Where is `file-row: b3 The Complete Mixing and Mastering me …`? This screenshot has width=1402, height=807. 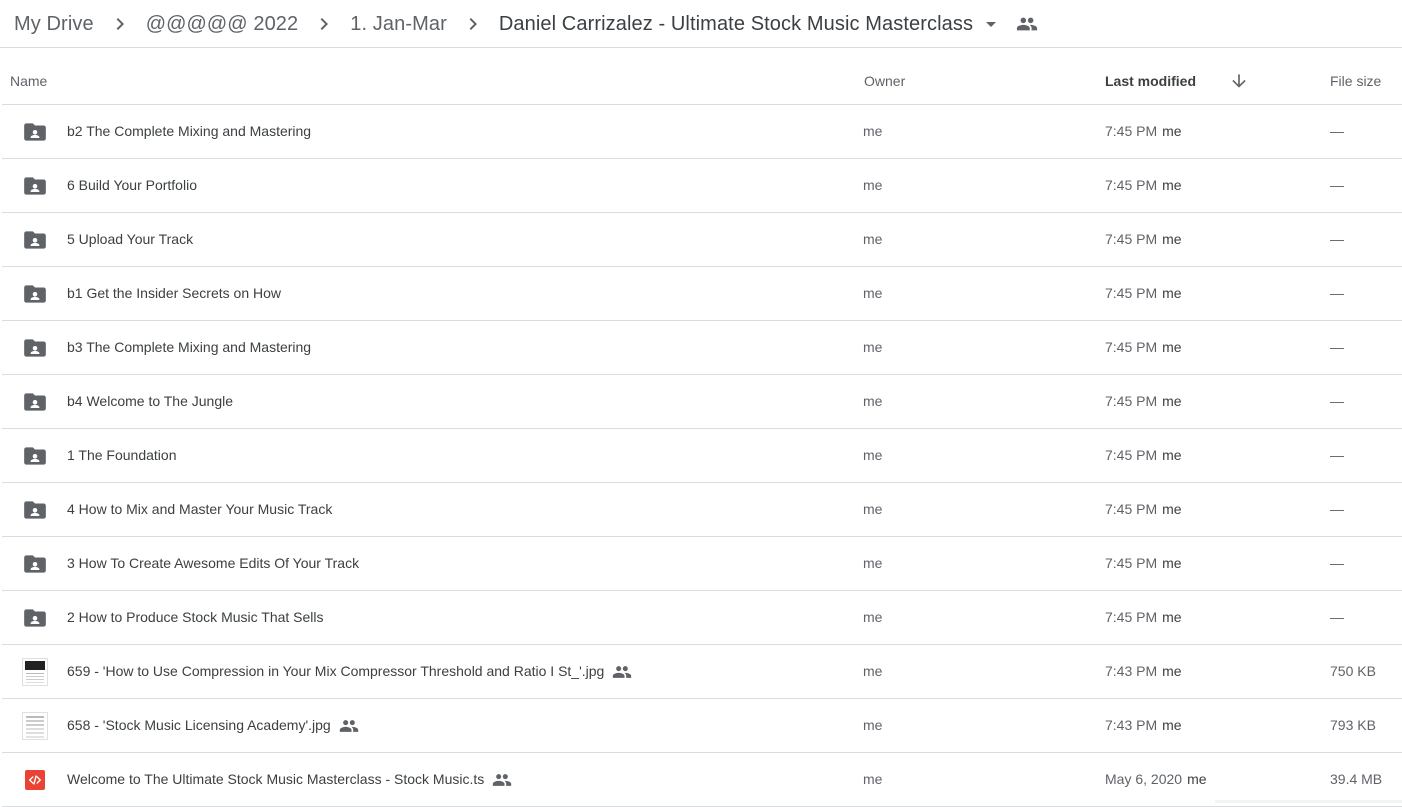 file-row: b3 The Complete Mixing and Mastering me … is located at coordinates (702, 348).